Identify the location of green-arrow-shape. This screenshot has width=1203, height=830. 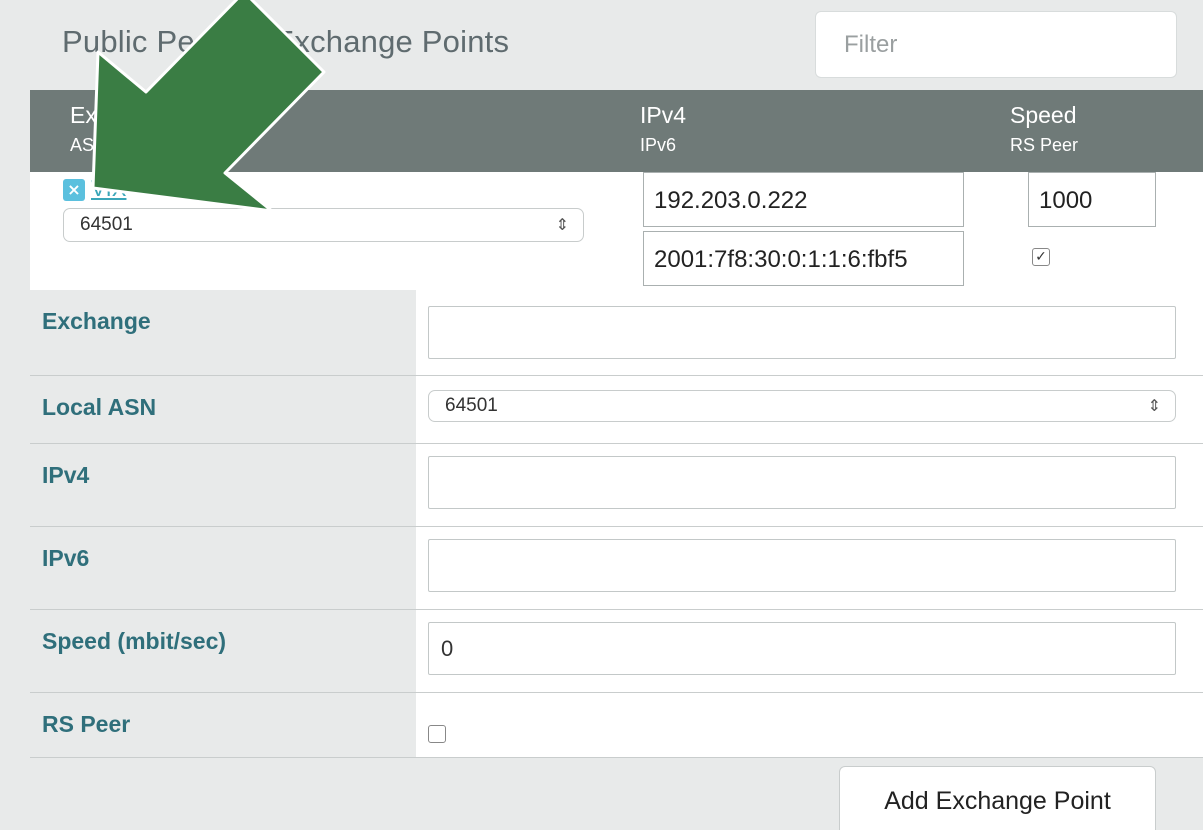
(208, 106).